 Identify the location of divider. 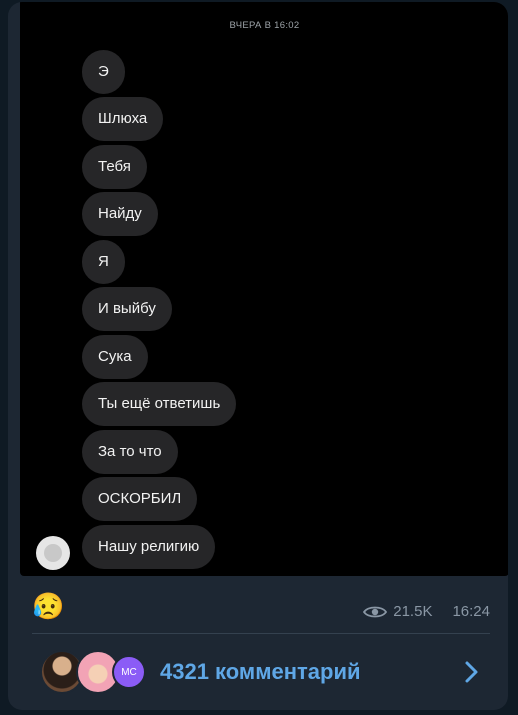
(261, 633).